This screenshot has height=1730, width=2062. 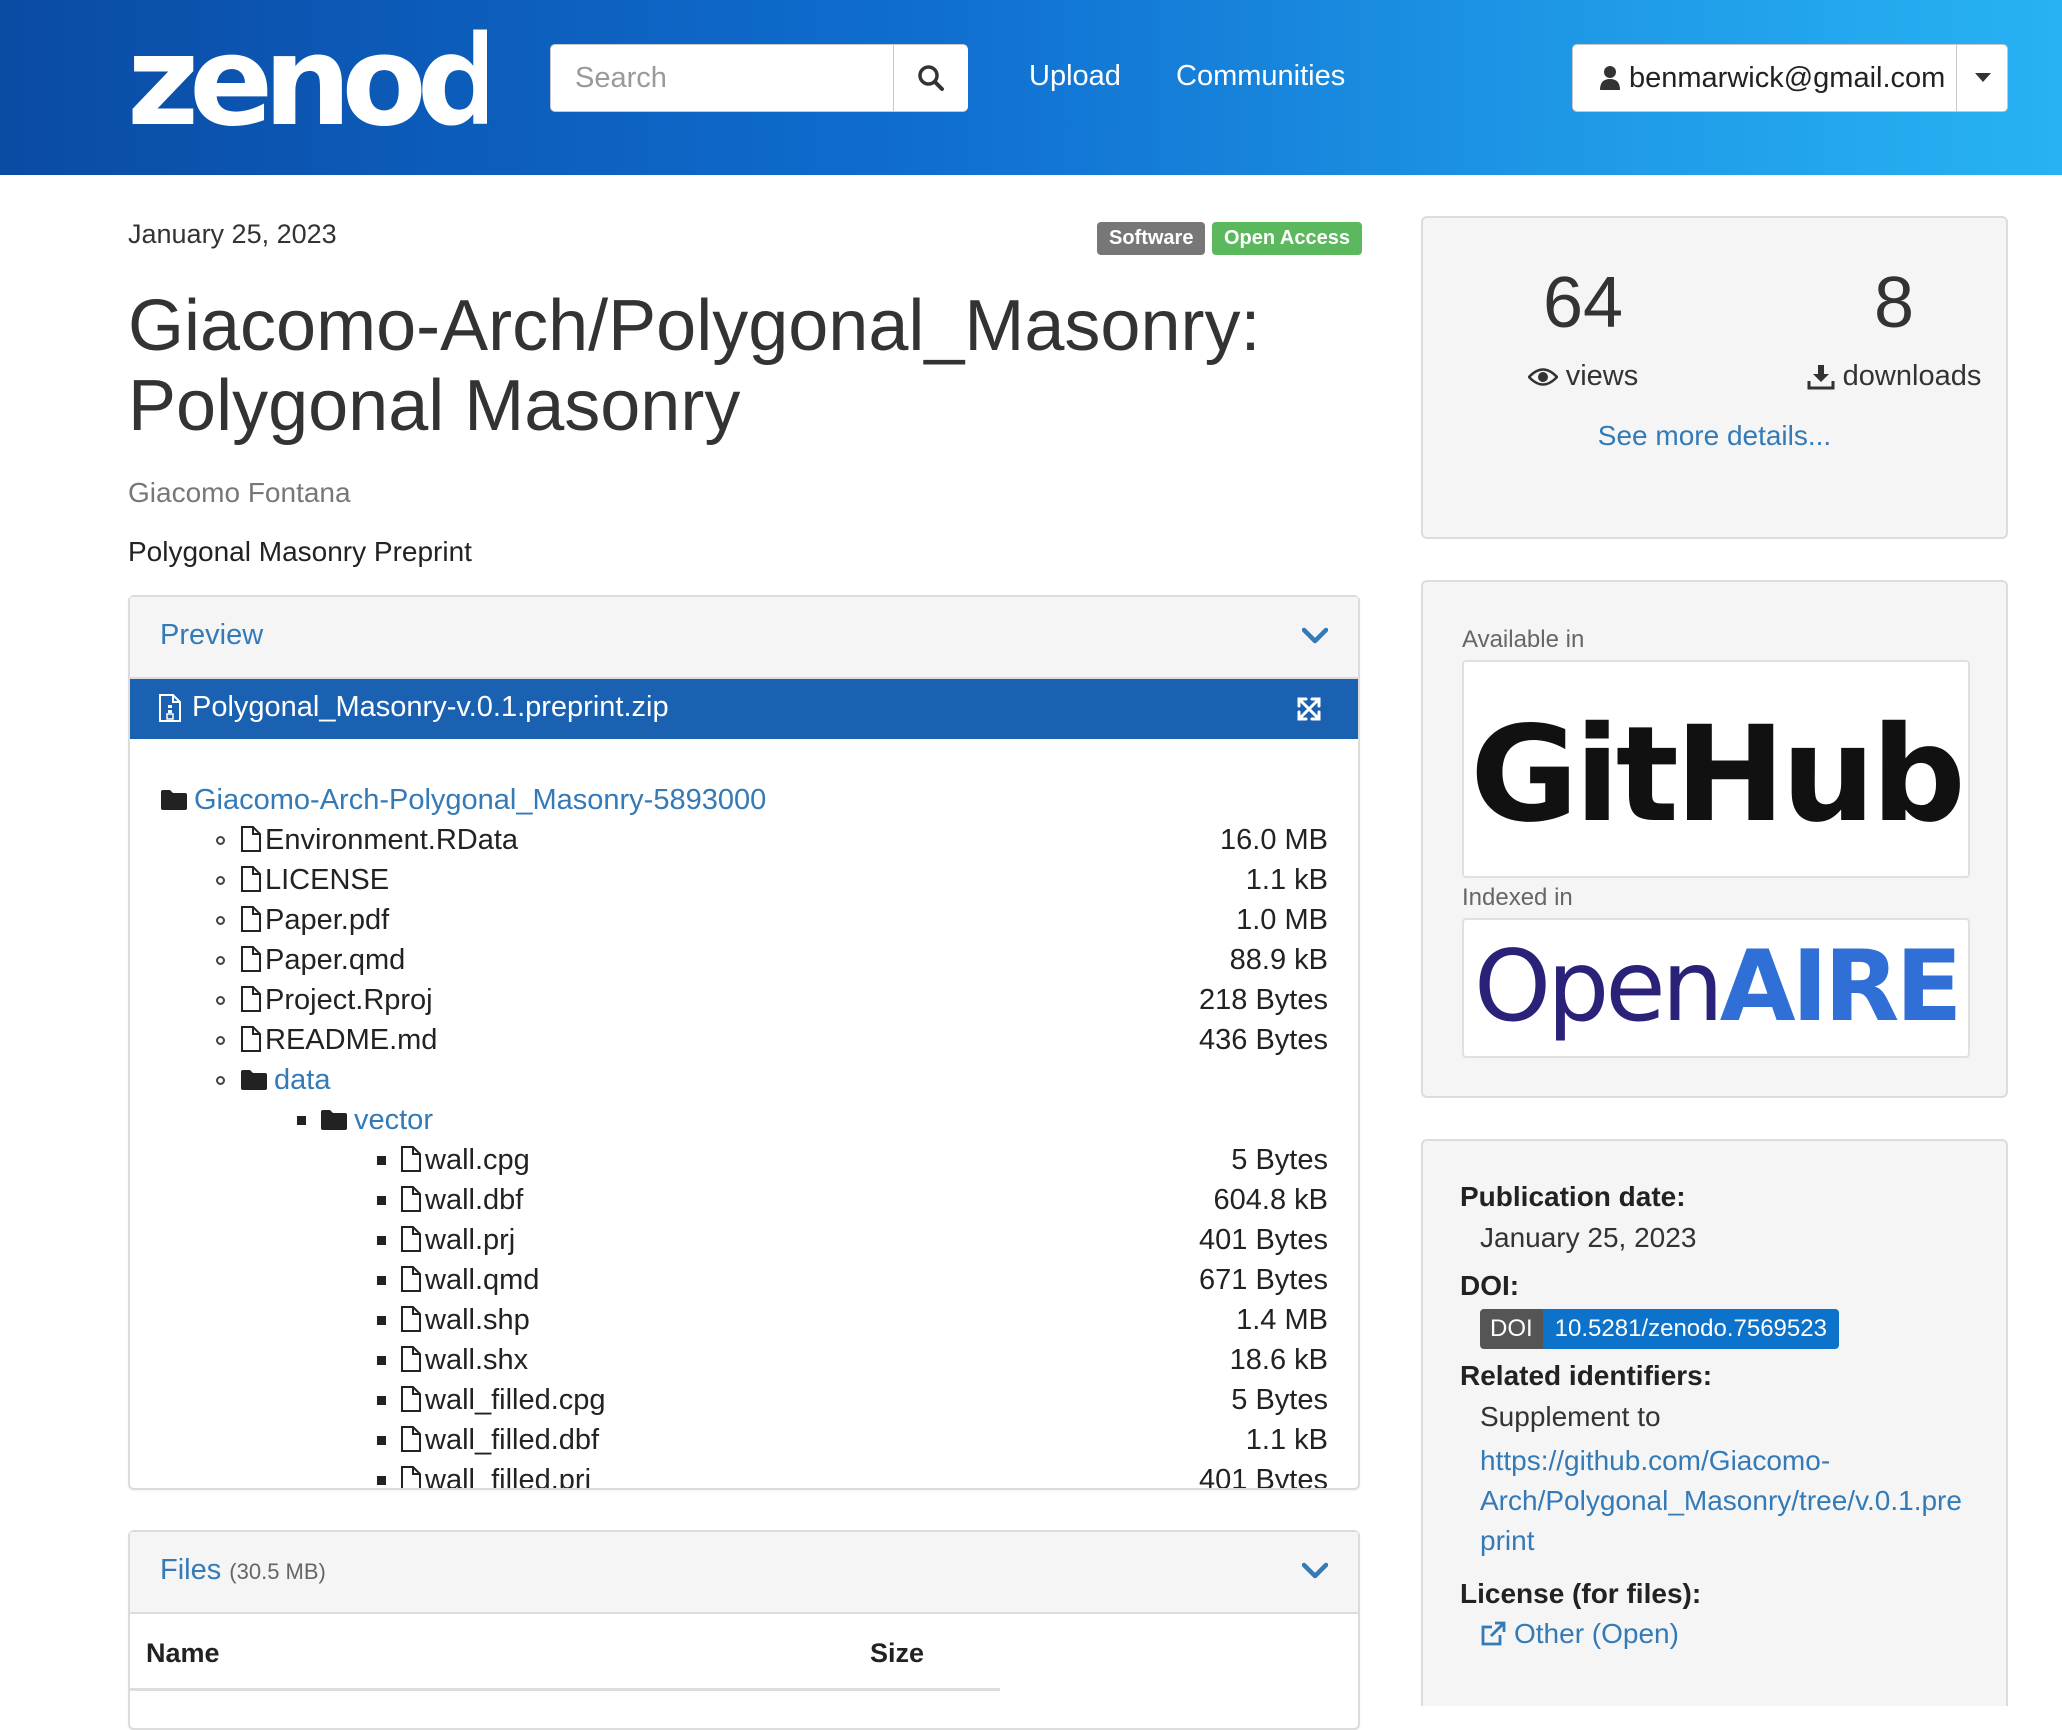 I want to click on files-panel: Files (30.5 MB) Name Size, so click(x=744, y=1630).